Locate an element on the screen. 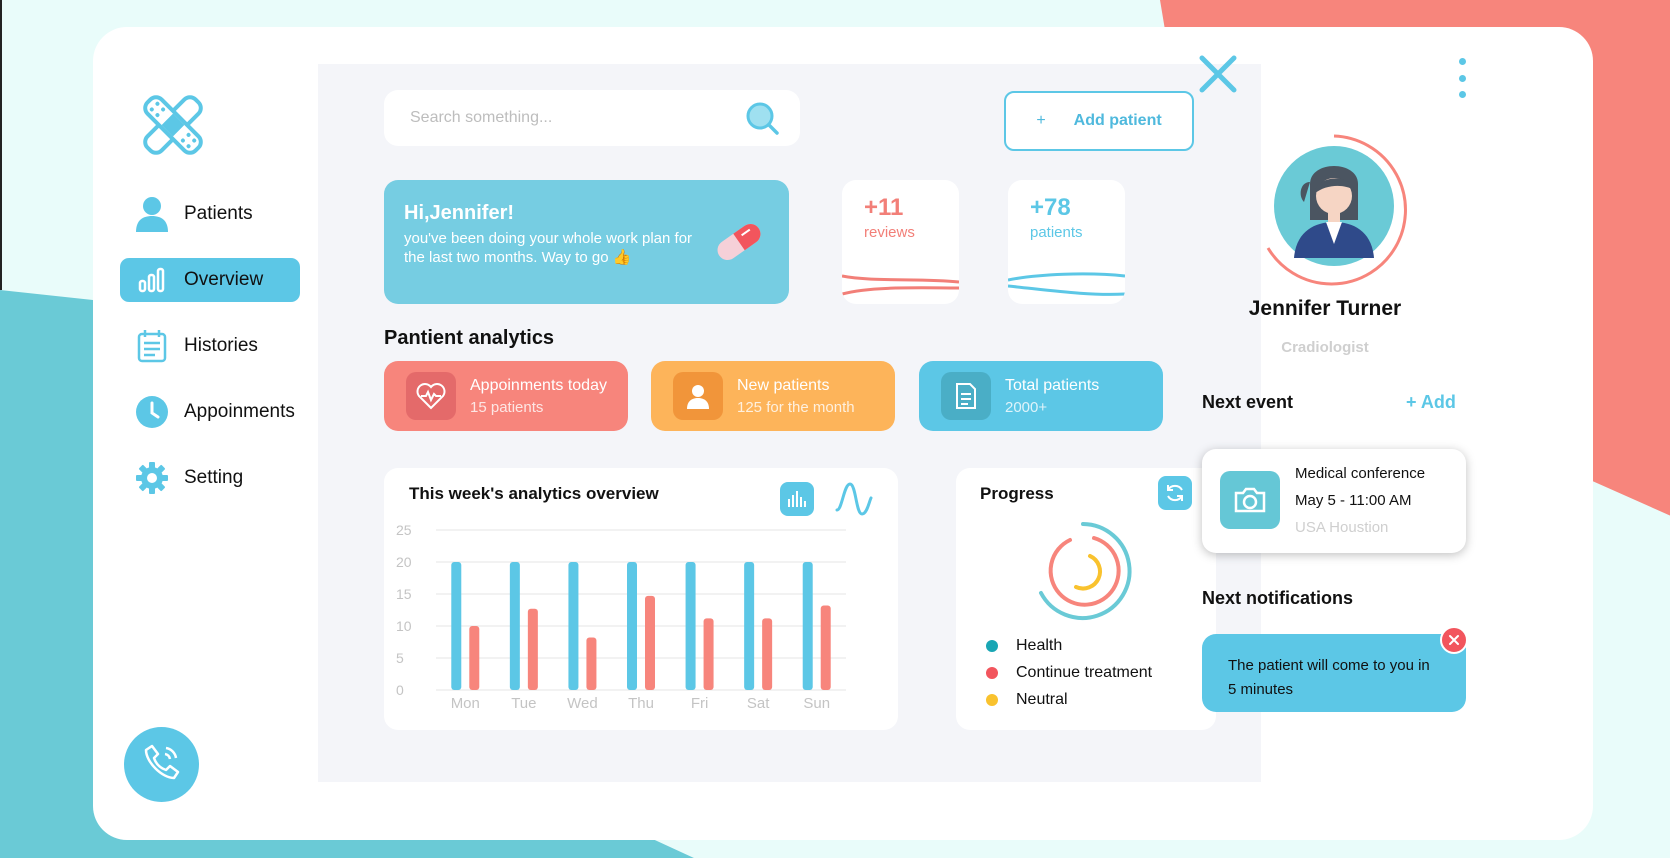 The image size is (1670, 858). bar-chart-toggle-icon is located at coordinates (797, 499).